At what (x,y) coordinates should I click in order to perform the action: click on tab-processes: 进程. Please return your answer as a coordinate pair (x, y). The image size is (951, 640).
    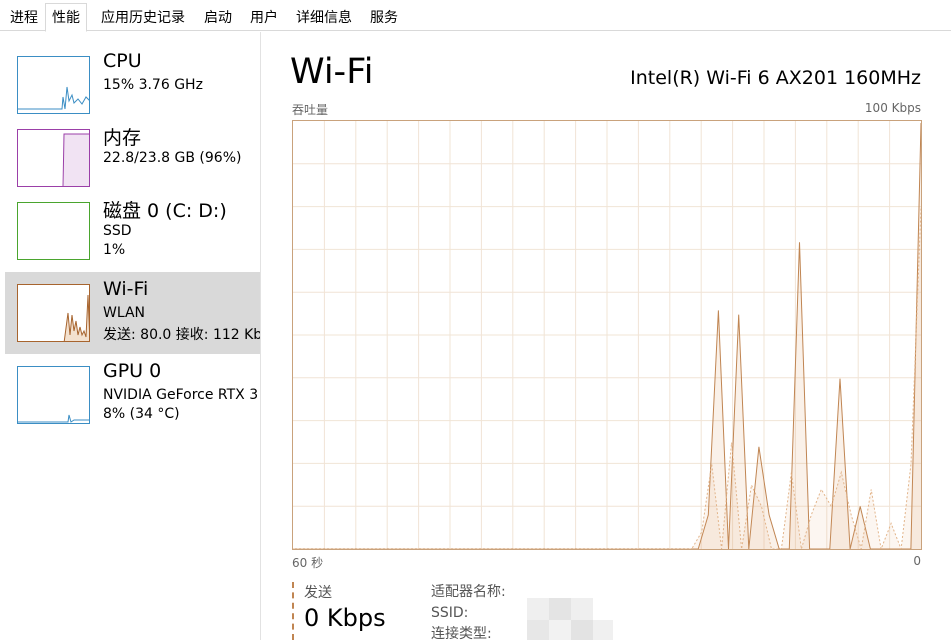
    Looking at the image, I should click on (24, 18).